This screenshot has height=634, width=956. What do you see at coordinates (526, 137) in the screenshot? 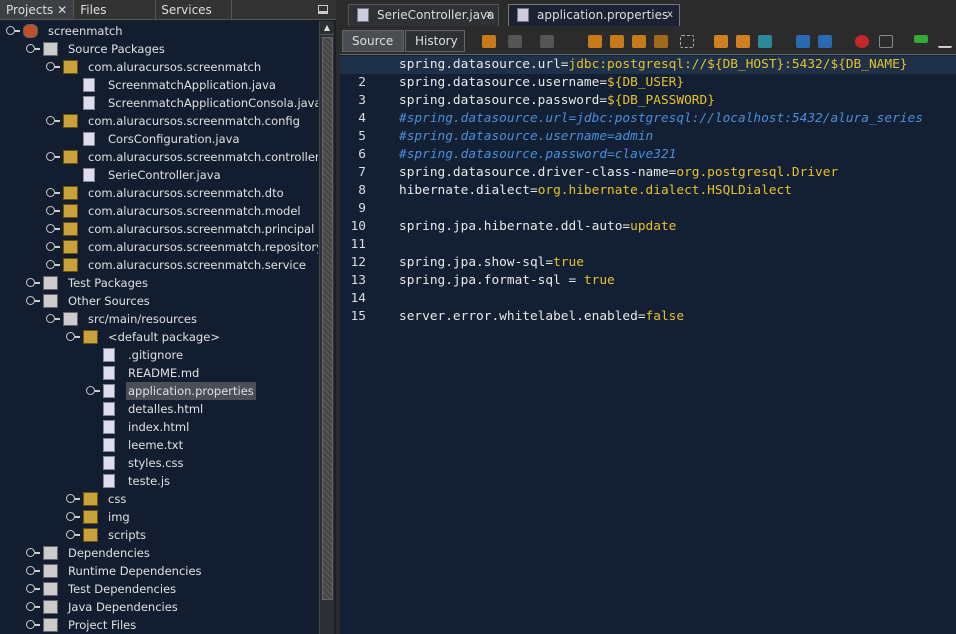
I see `code-line: #spring.datasource.username=admin` at bounding box center [526, 137].